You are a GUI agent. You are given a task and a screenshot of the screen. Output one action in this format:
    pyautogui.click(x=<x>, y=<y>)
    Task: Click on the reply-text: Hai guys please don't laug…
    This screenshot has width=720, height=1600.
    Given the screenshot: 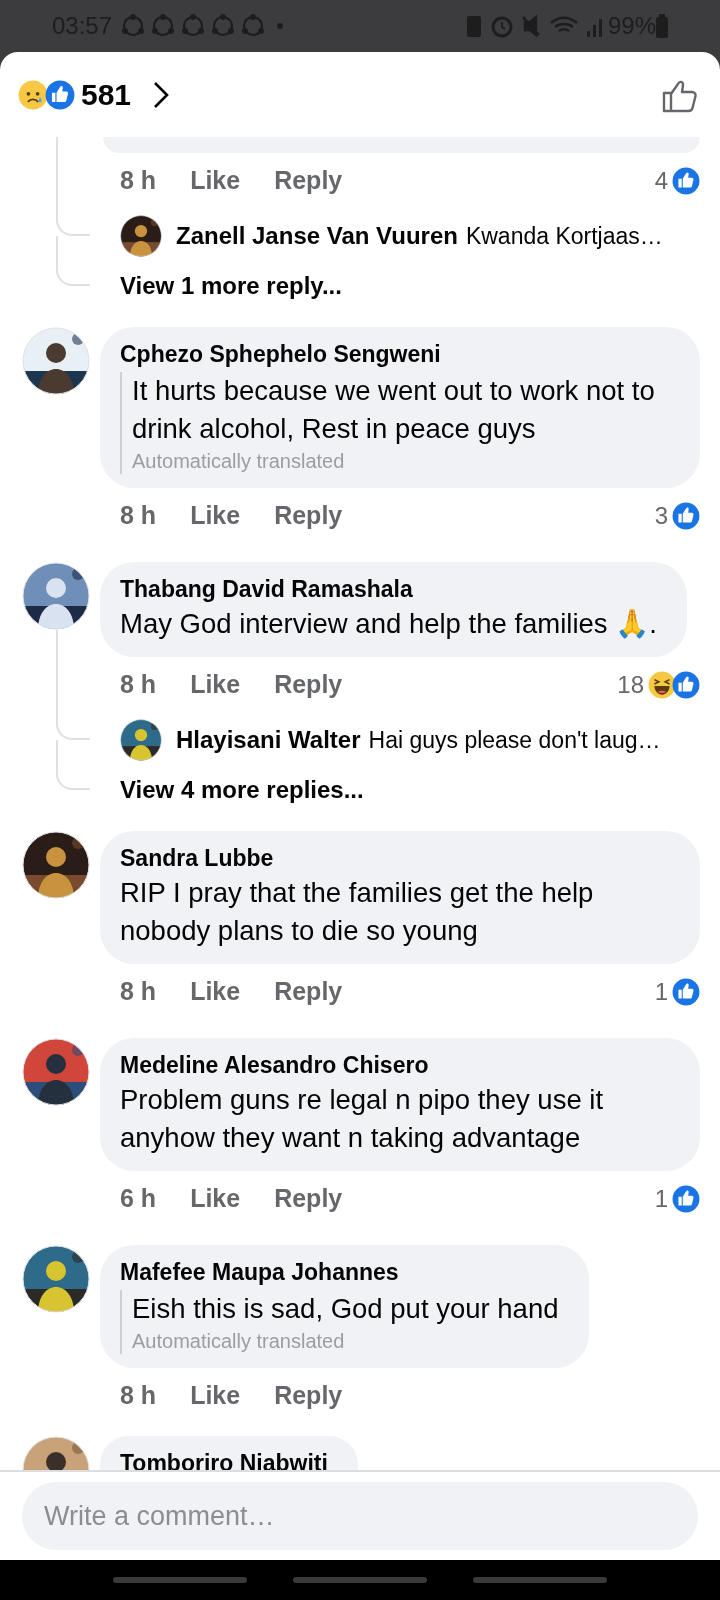 What is the action you would take?
    pyautogui.click(x=514, y=740)
    